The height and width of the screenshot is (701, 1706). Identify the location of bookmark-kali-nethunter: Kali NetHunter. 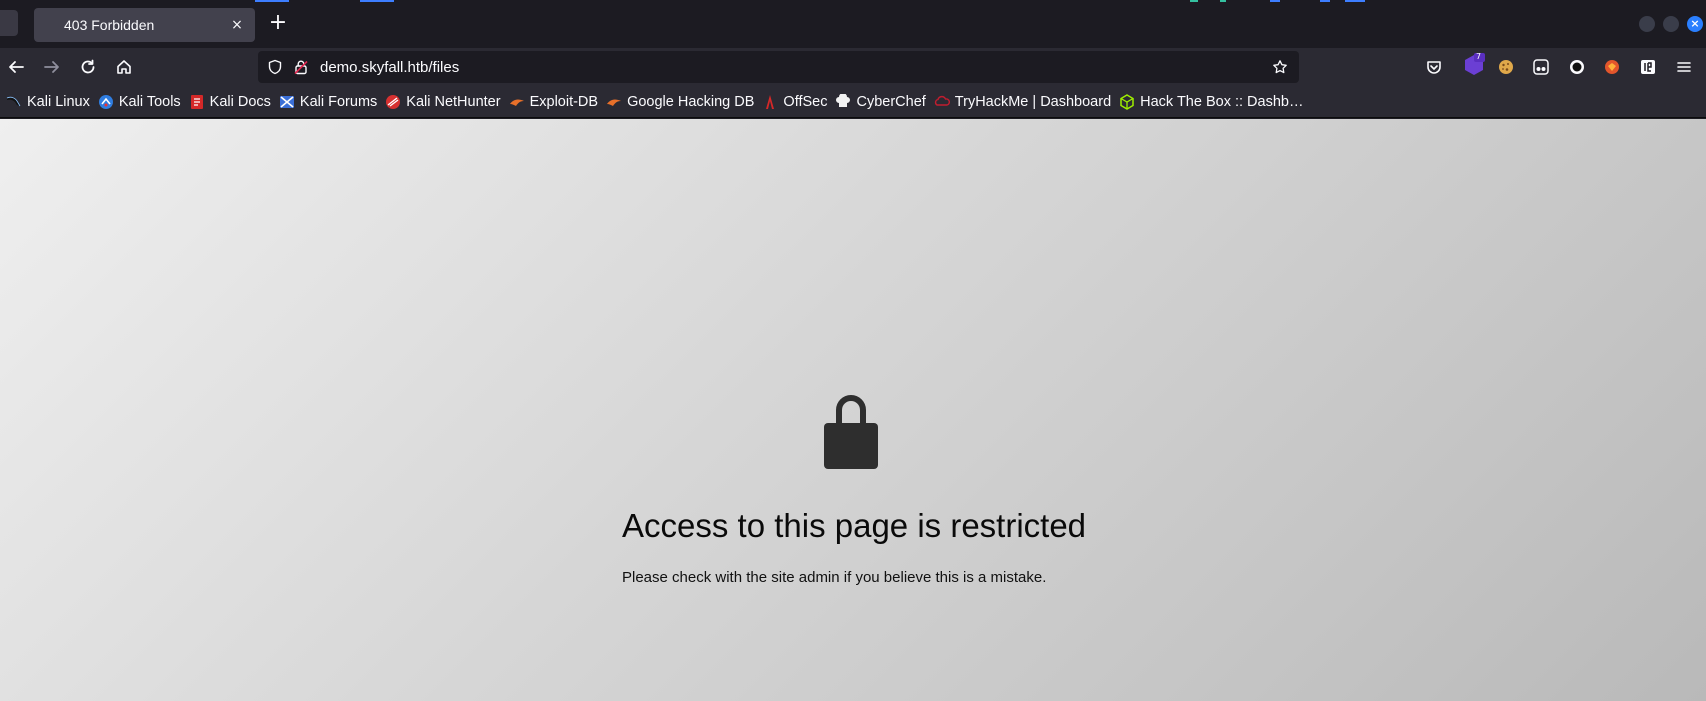
(444, 102).